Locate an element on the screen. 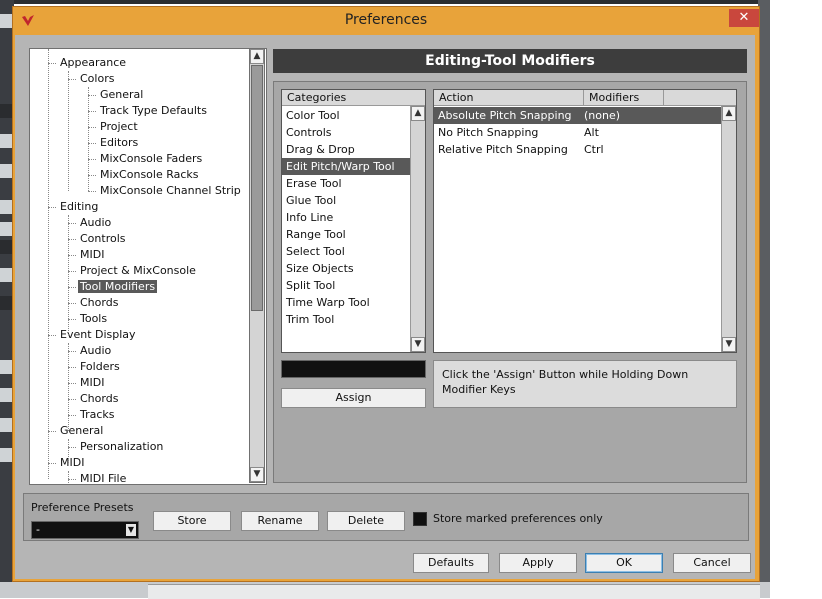 This screenshot has width=822, height=599. chevron-down-icon: ▼ is located at coordinates (131, 530).